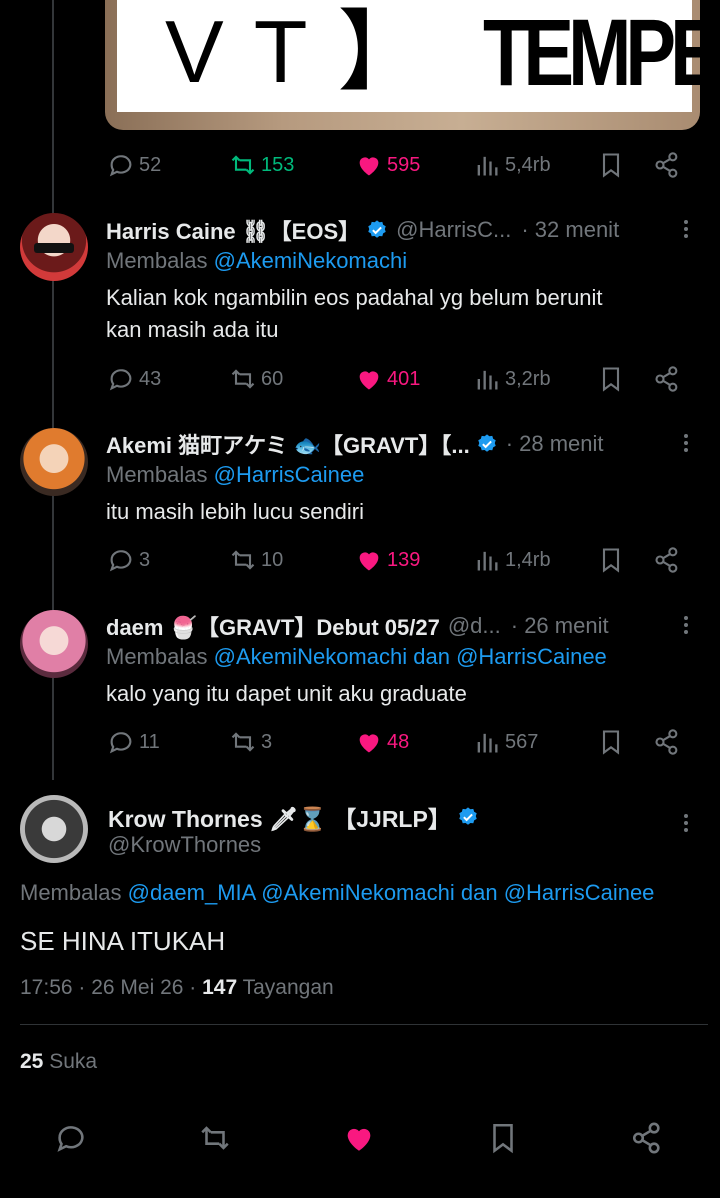 The image size is (720, 1198). I want to click on like-button: 595, so click(387, 165).